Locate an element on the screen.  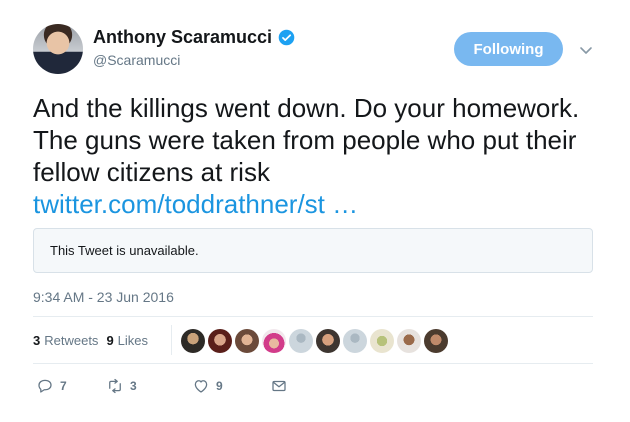
retweets-label: Retweets is located at coordinates (71, 340).